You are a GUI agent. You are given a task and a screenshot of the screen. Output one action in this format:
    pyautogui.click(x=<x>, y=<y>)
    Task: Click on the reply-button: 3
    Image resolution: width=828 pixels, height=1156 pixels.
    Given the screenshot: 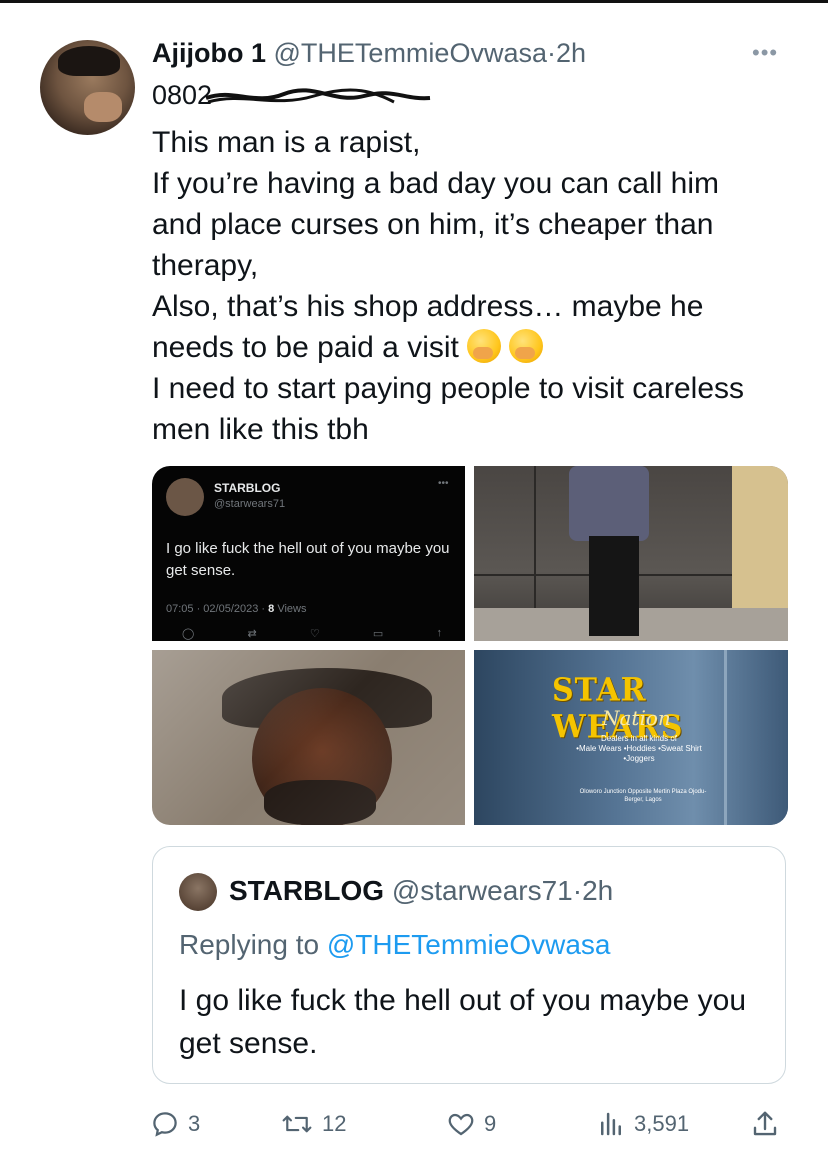 What is the action you would take?
    pyautogui.click(x=175, y=1124)
    